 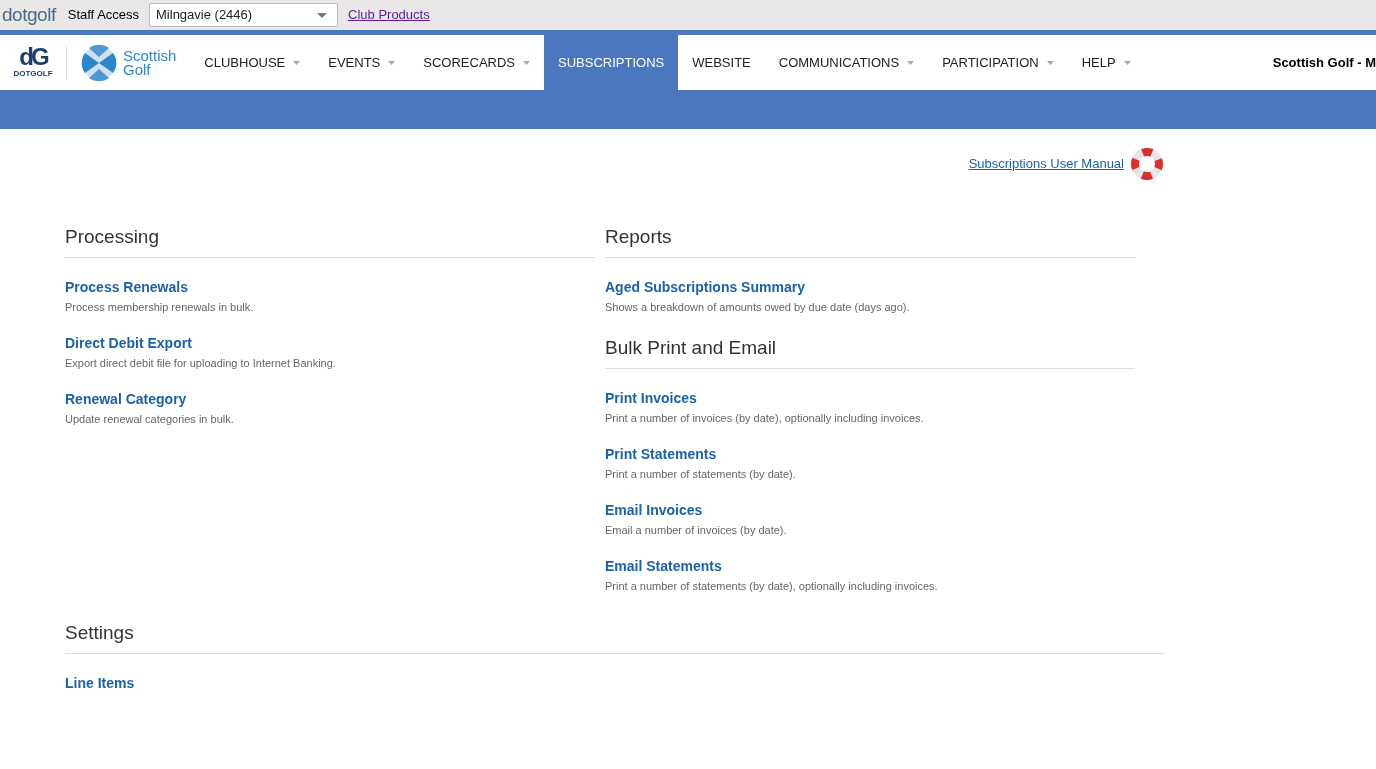 I want to click on user-manual-link: Subscriptions User Manual, so click(x=1046, y=164).